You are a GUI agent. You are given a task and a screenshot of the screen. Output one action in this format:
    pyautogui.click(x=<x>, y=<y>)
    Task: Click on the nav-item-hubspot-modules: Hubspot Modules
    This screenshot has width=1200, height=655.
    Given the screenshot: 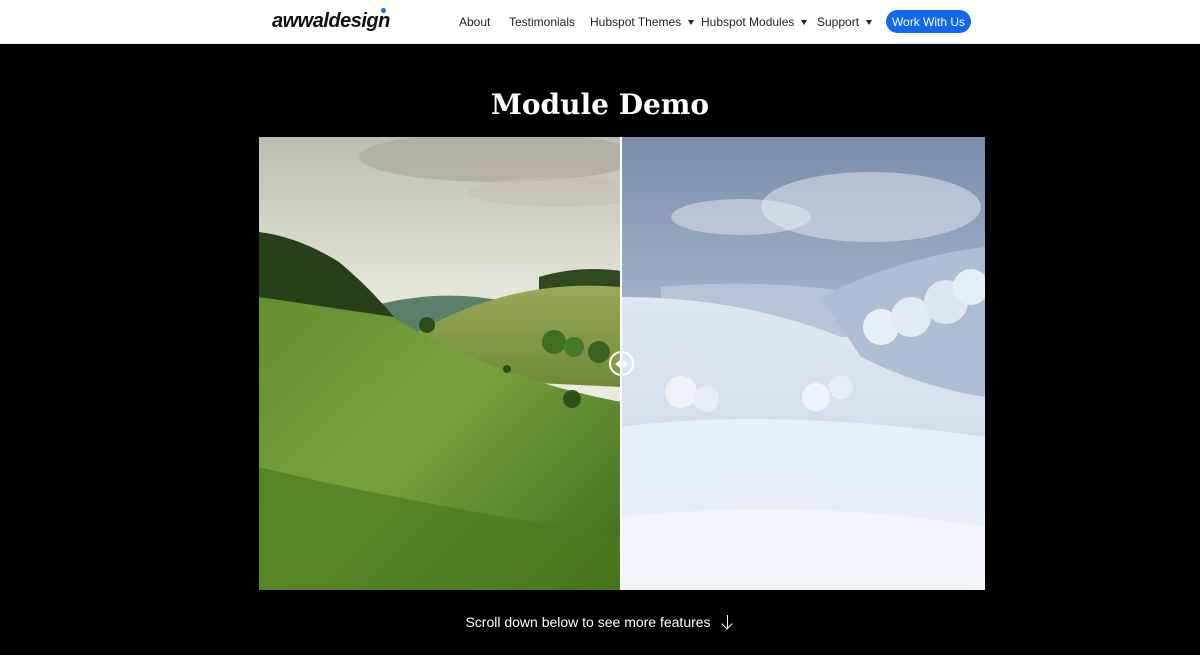 What is the action you would take?
    pyautogui.click(x=754, y=22)
    